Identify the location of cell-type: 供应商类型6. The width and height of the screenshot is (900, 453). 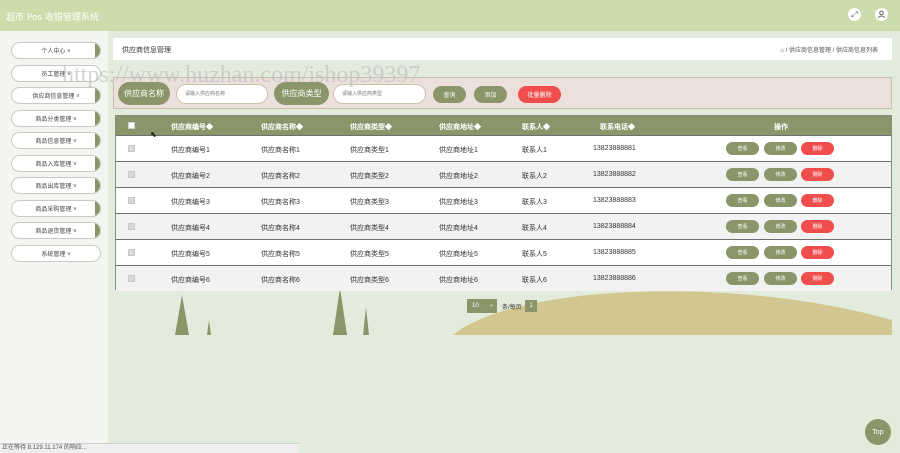
(369, 280).